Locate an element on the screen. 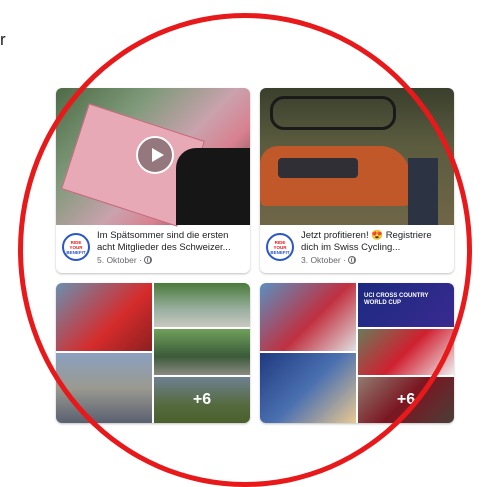 The height and width of the screenshot is (487, 484). glove-image is located at coordinates (213, 186).